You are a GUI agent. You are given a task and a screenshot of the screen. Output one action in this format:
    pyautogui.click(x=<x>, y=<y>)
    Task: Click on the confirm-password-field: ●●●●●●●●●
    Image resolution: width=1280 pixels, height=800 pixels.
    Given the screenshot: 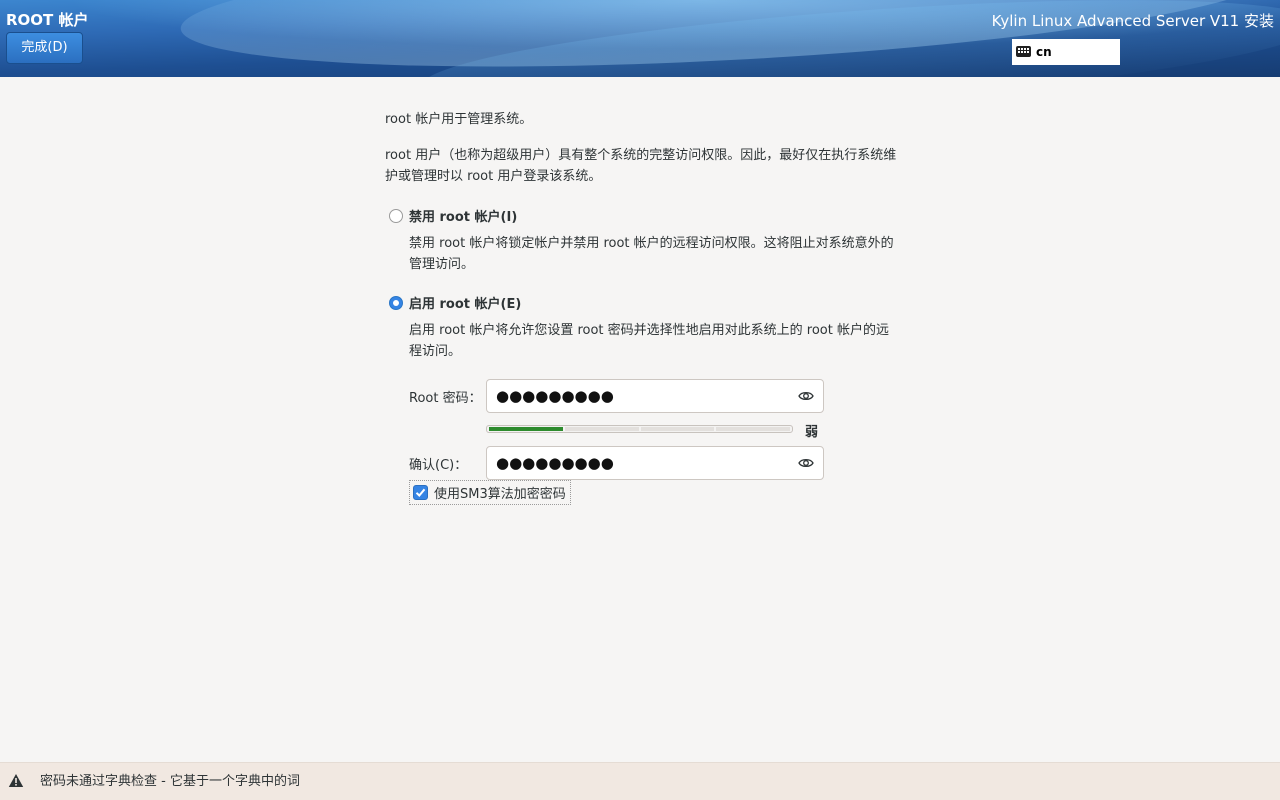 What is the action you would take?
    pyautogui.click(x=655, y=463)
    